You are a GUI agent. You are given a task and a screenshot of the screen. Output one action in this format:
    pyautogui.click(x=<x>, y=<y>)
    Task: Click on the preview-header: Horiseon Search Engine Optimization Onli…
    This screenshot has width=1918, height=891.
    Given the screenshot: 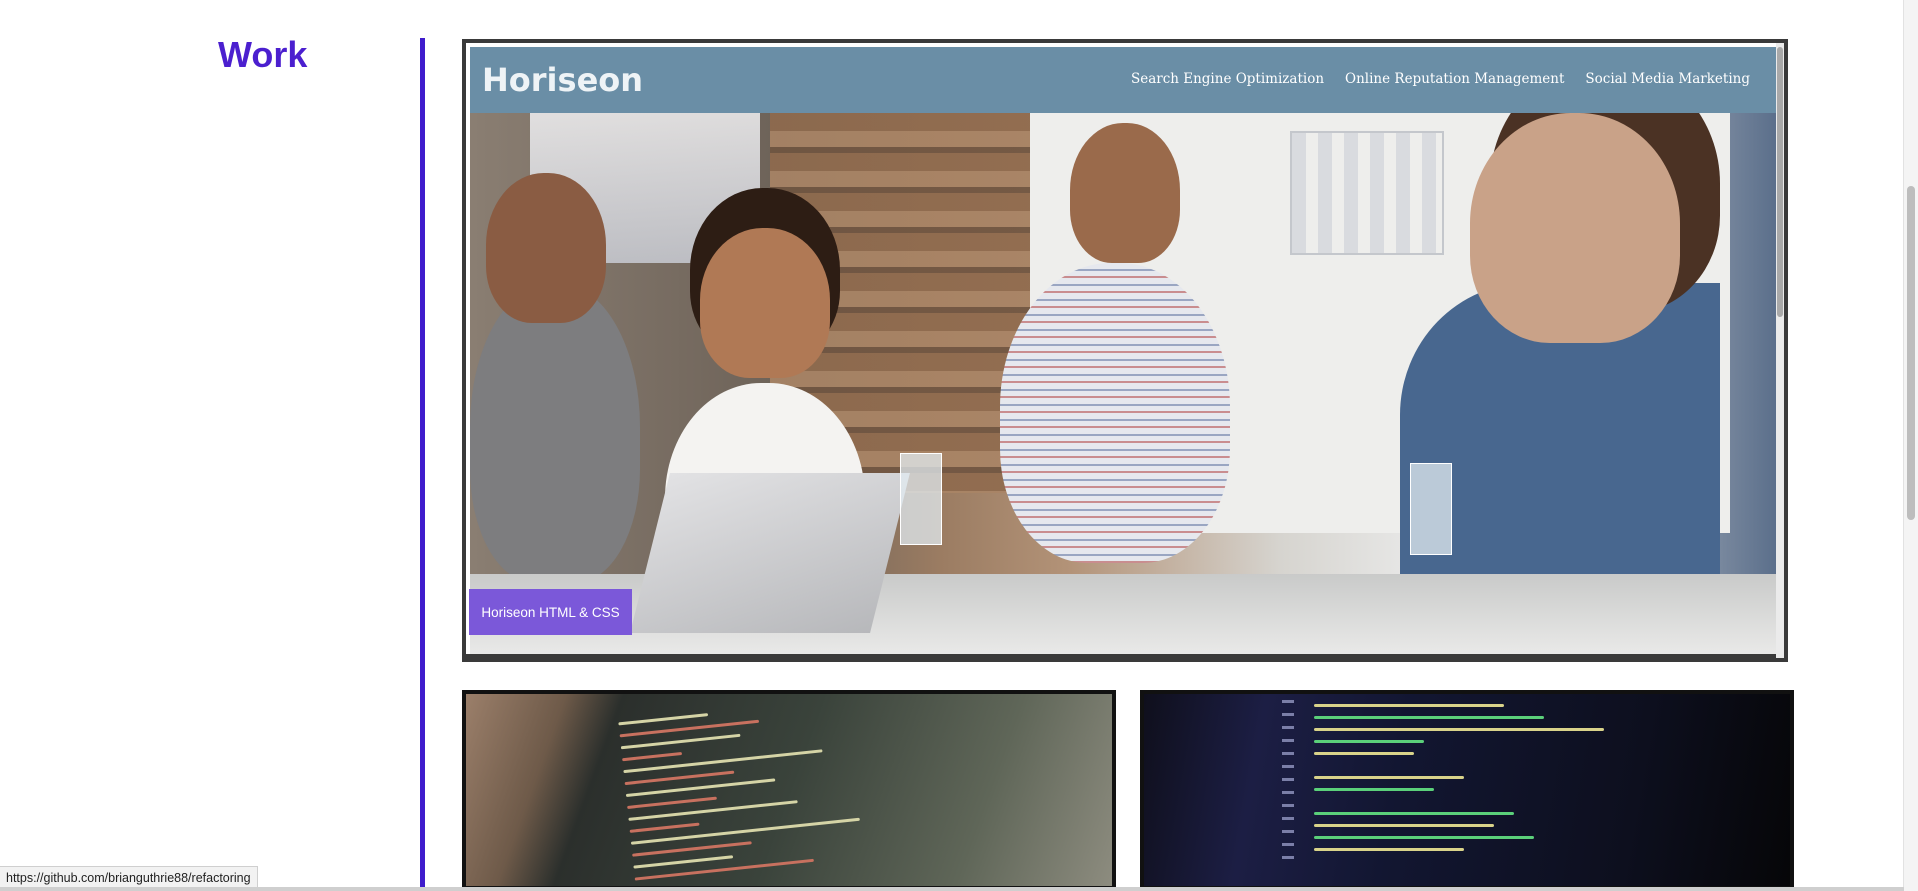 What is the action you would take?
    pyautogui.click(x=1123, y=80)
    